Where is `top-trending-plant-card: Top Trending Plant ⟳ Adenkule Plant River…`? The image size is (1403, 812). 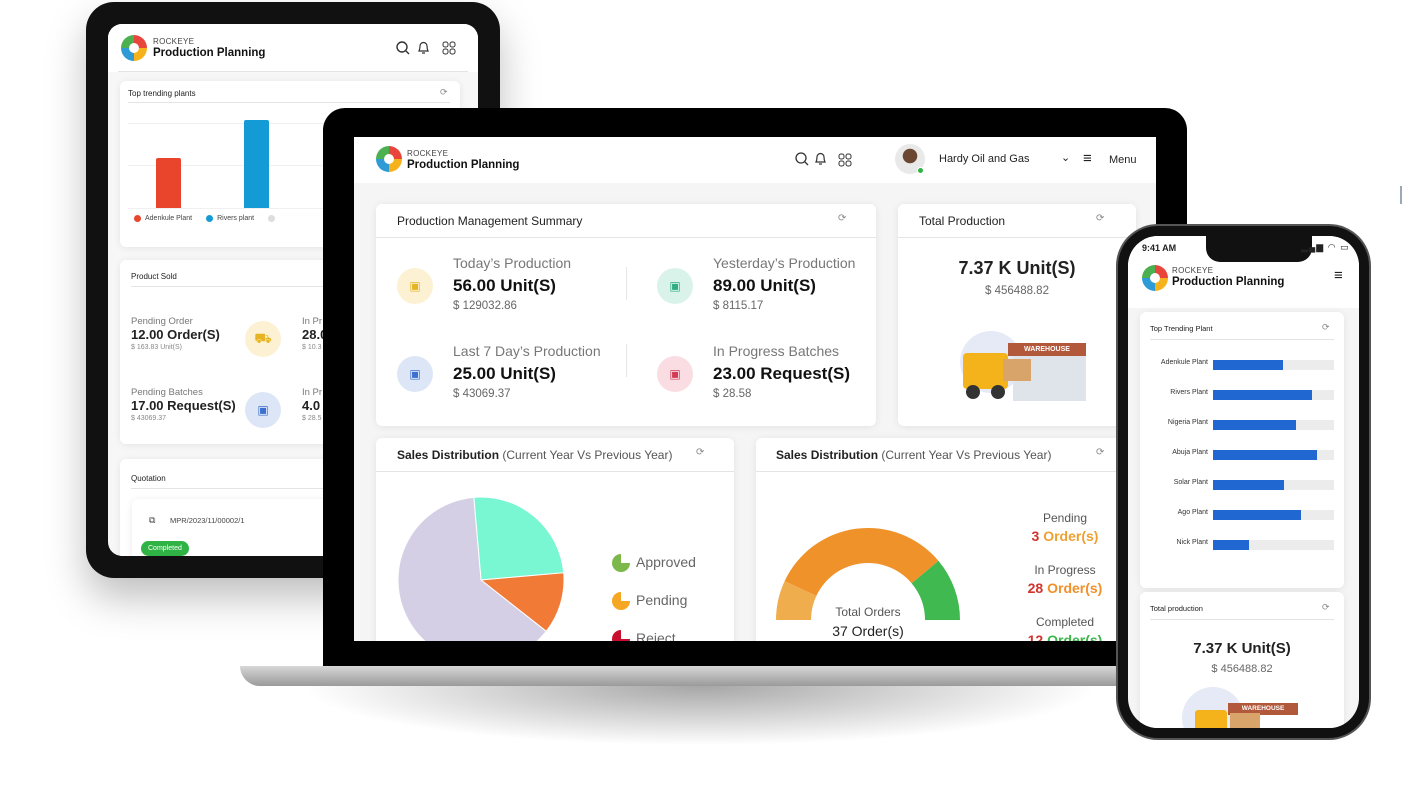
top-trending-plant-card: Top Trending Plant ⟳ Adenkule Plant River… is located at coordinates (1242, 450).